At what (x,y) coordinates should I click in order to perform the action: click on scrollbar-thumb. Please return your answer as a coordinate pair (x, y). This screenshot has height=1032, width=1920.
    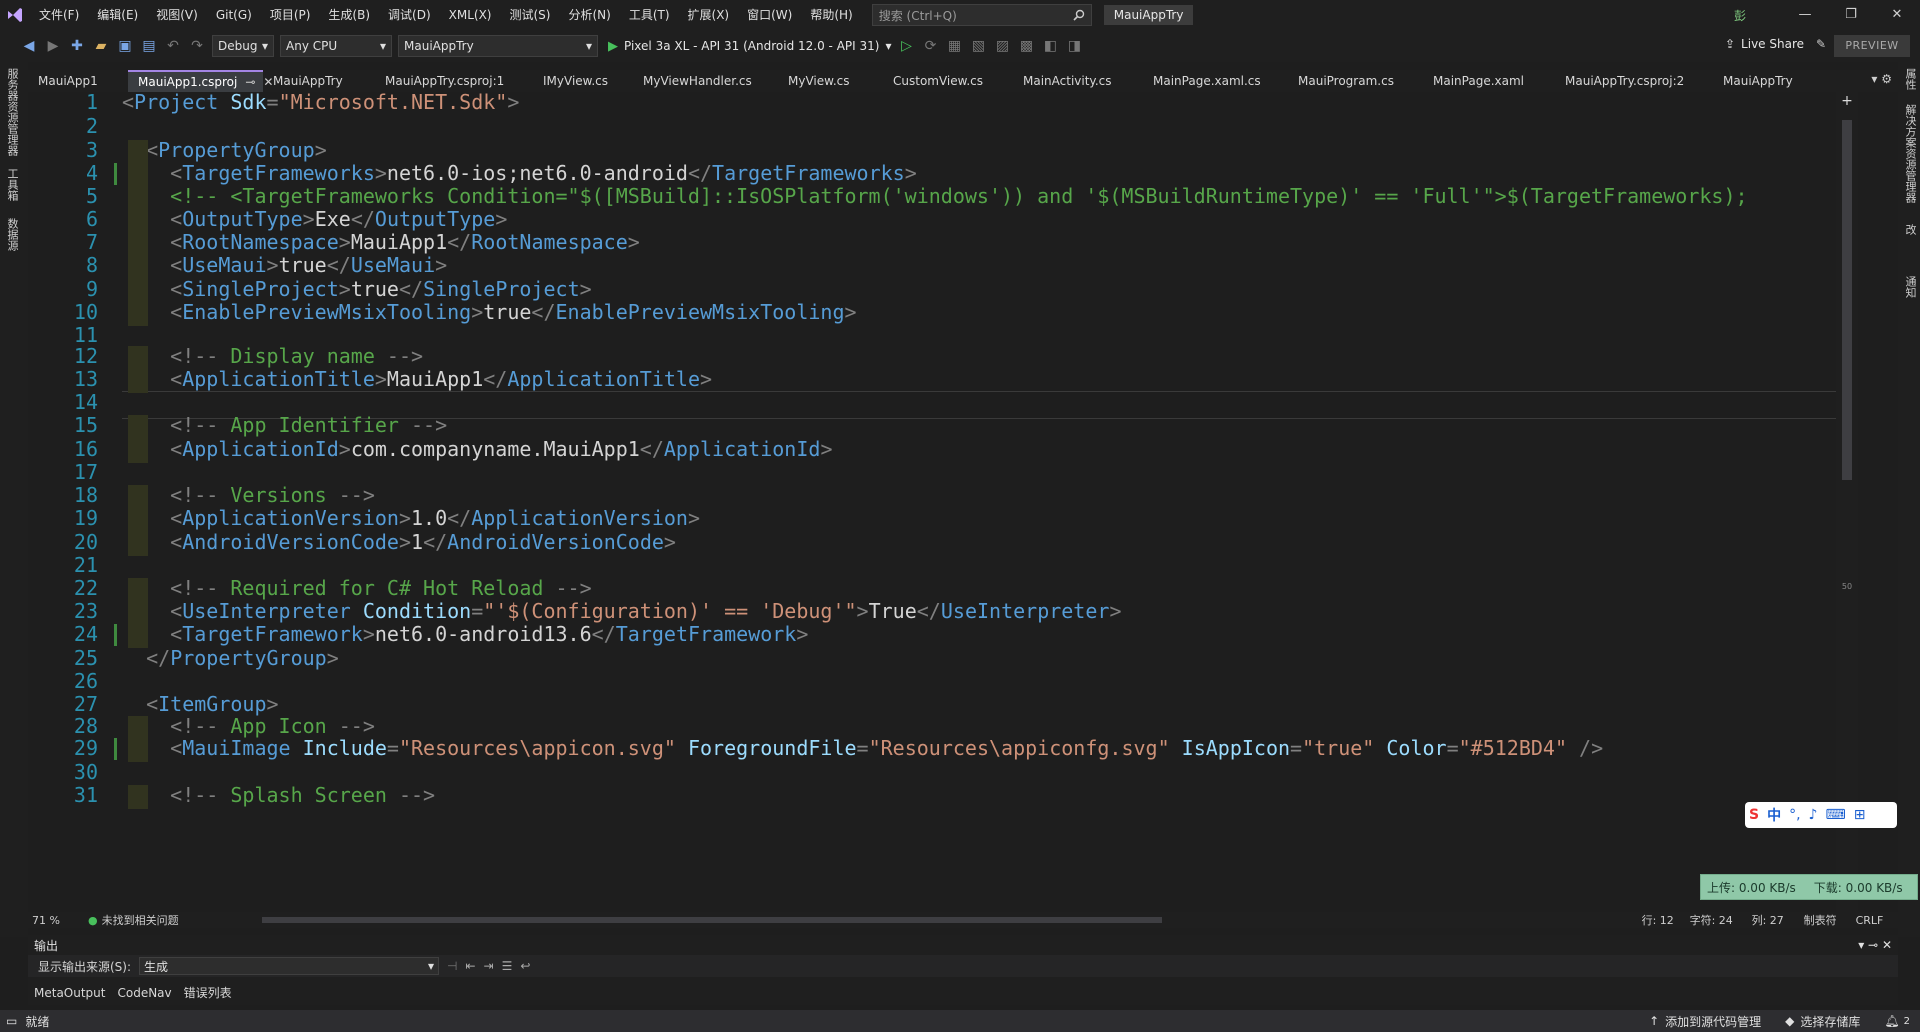
    Looking at the image, I should click on (1847, 300).